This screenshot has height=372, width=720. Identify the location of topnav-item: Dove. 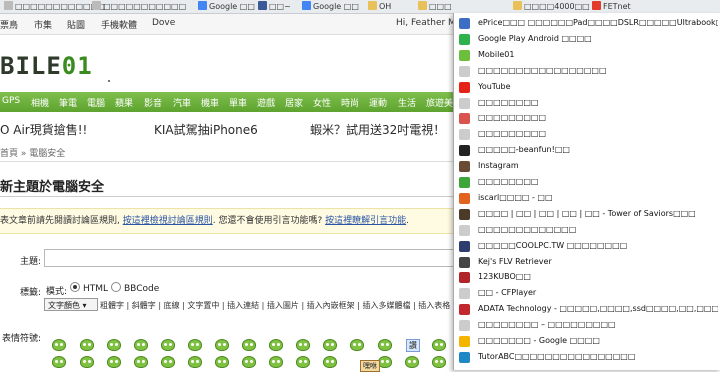
(163, 23).